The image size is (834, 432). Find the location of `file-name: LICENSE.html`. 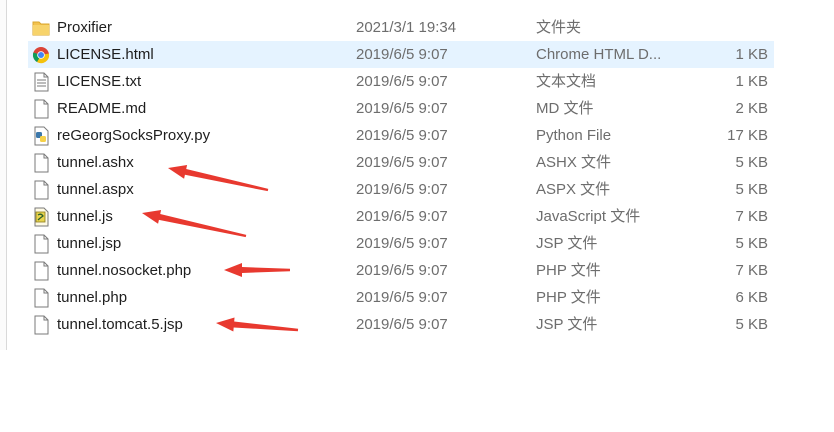

file-name: LICENSE.html is located at coordinates (105, 54).